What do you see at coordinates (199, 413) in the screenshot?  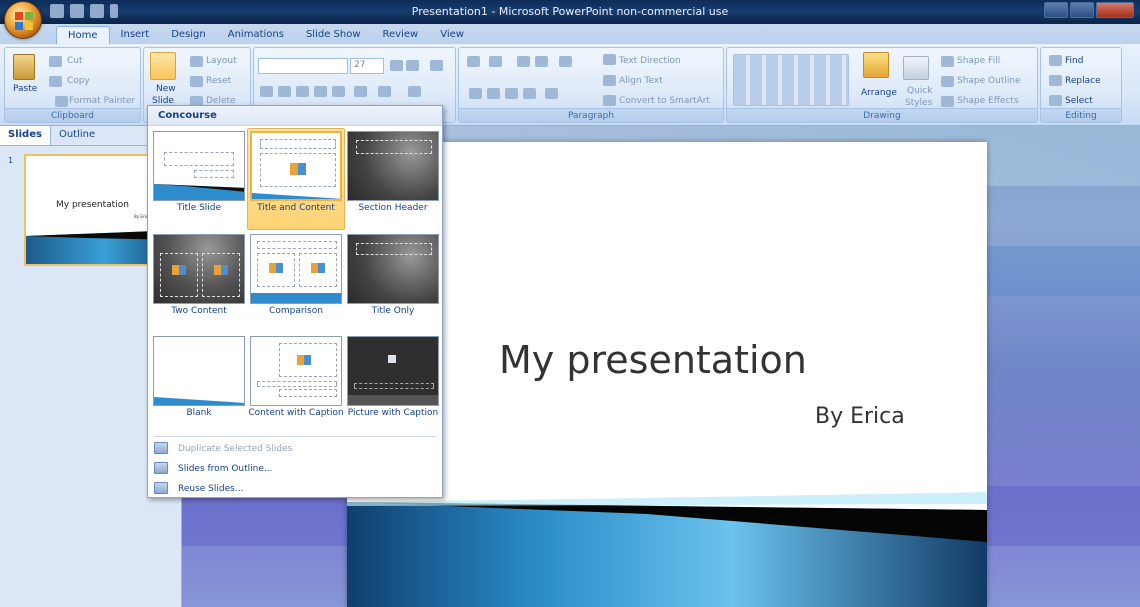 I see `layout-label: Blank` at bounding box center [199, 413].